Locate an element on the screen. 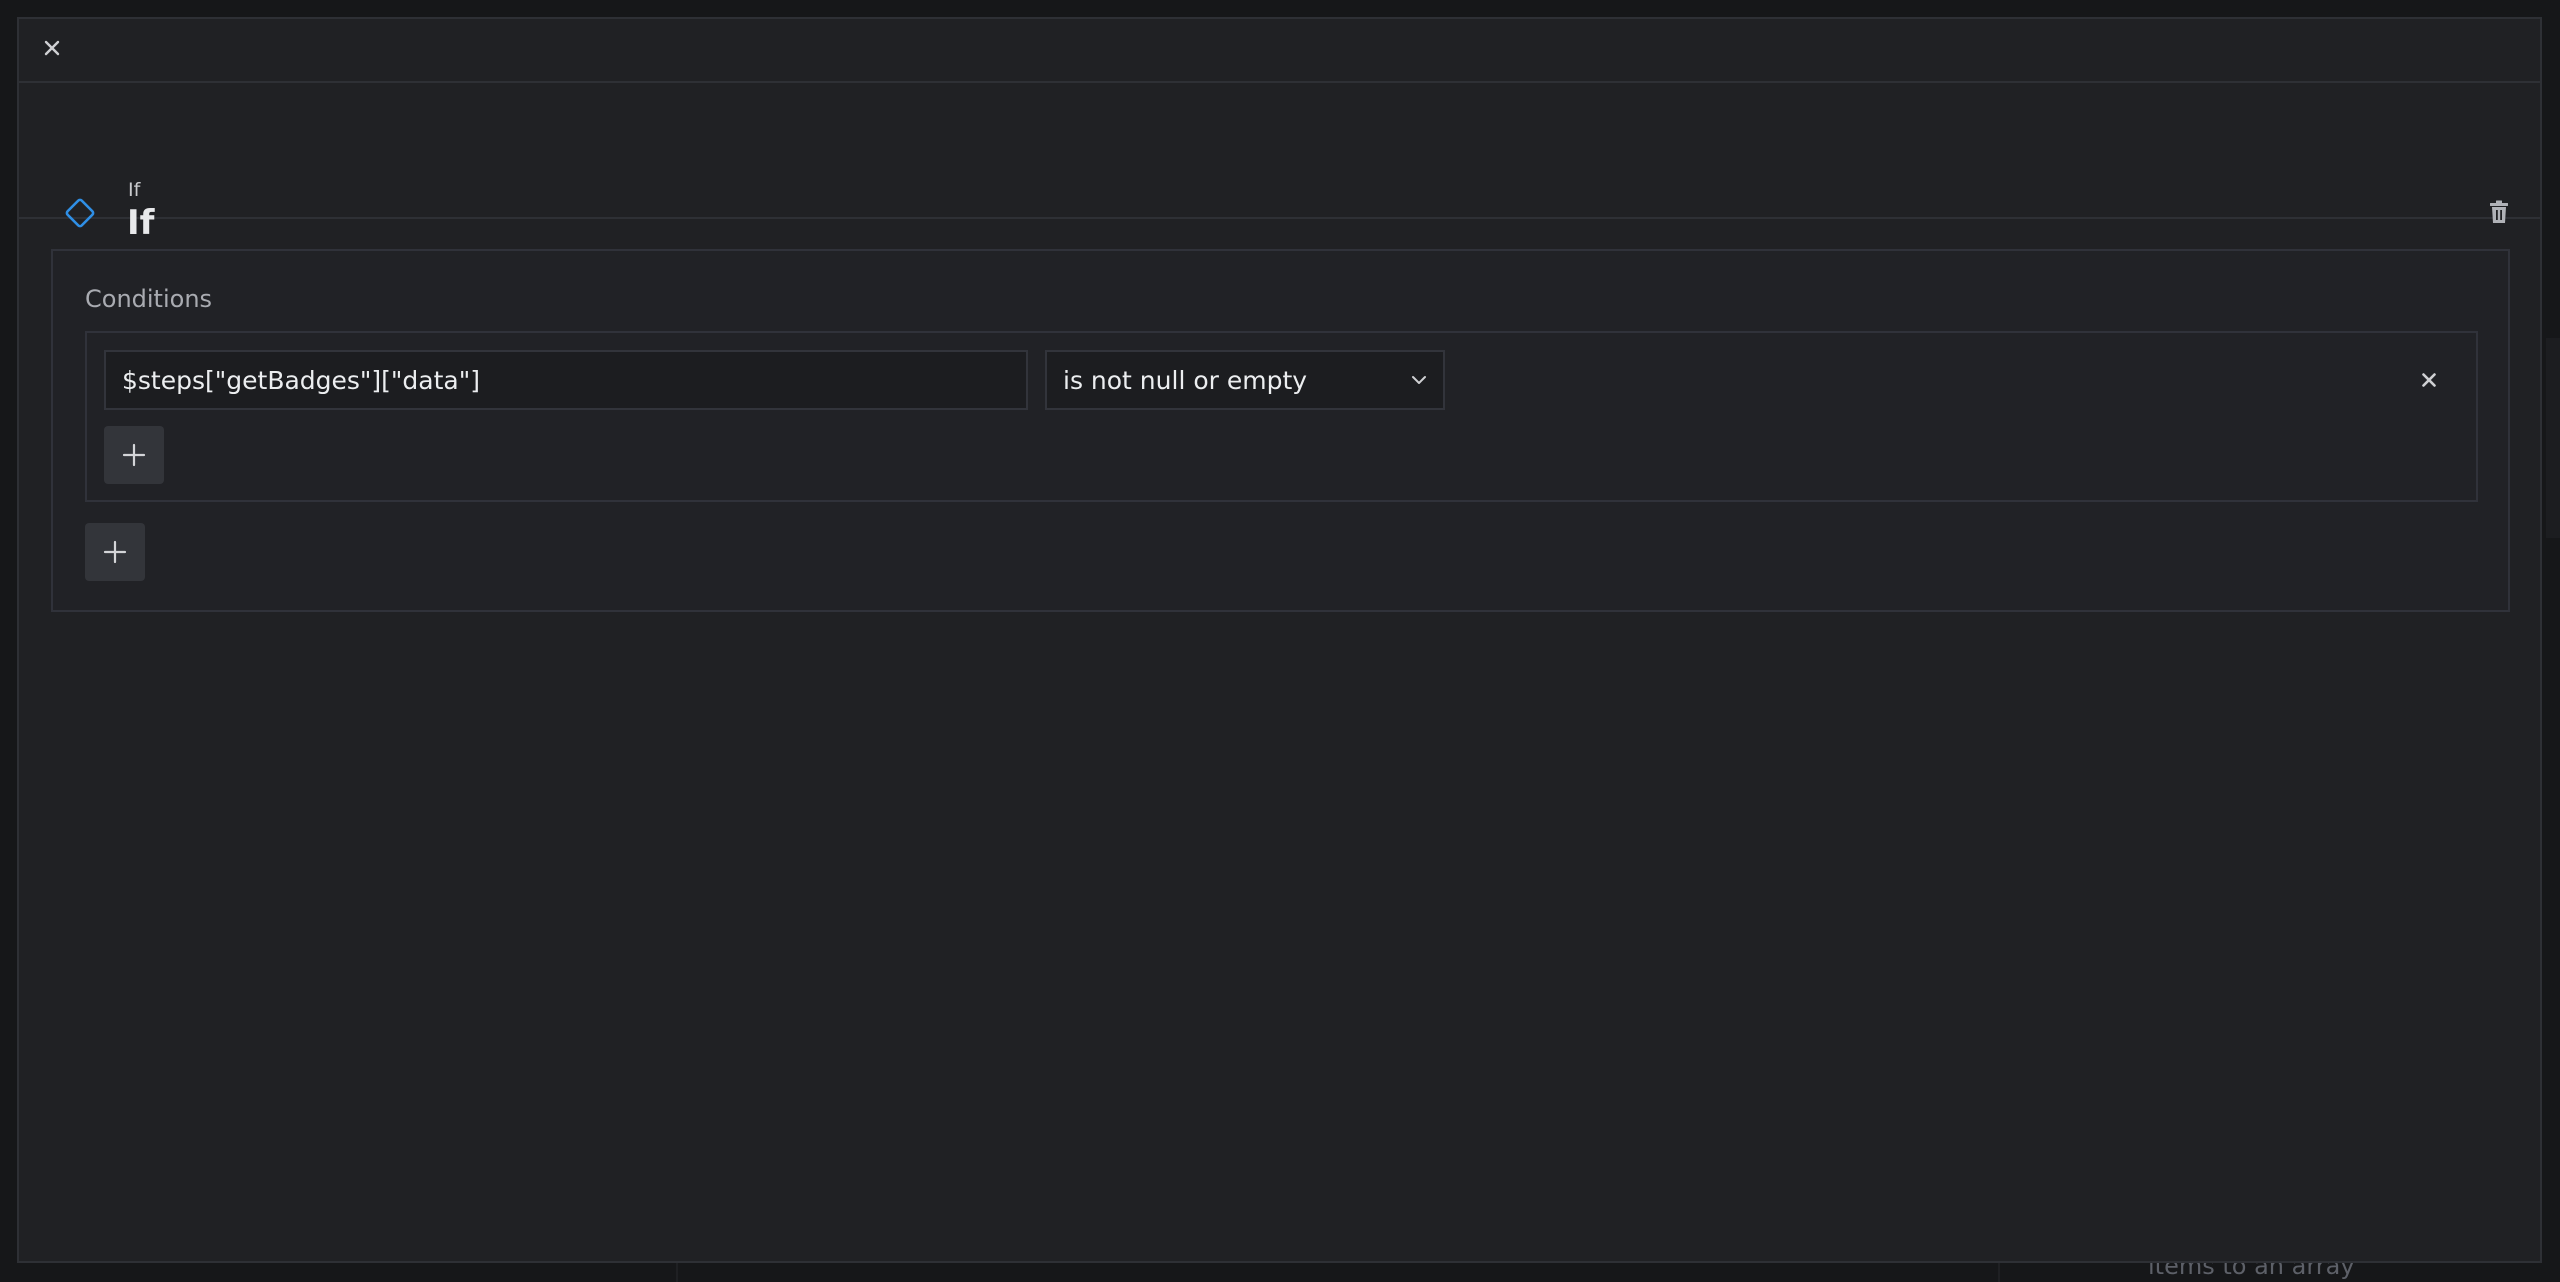  add-condition-button is located at coordinates (134, 455).